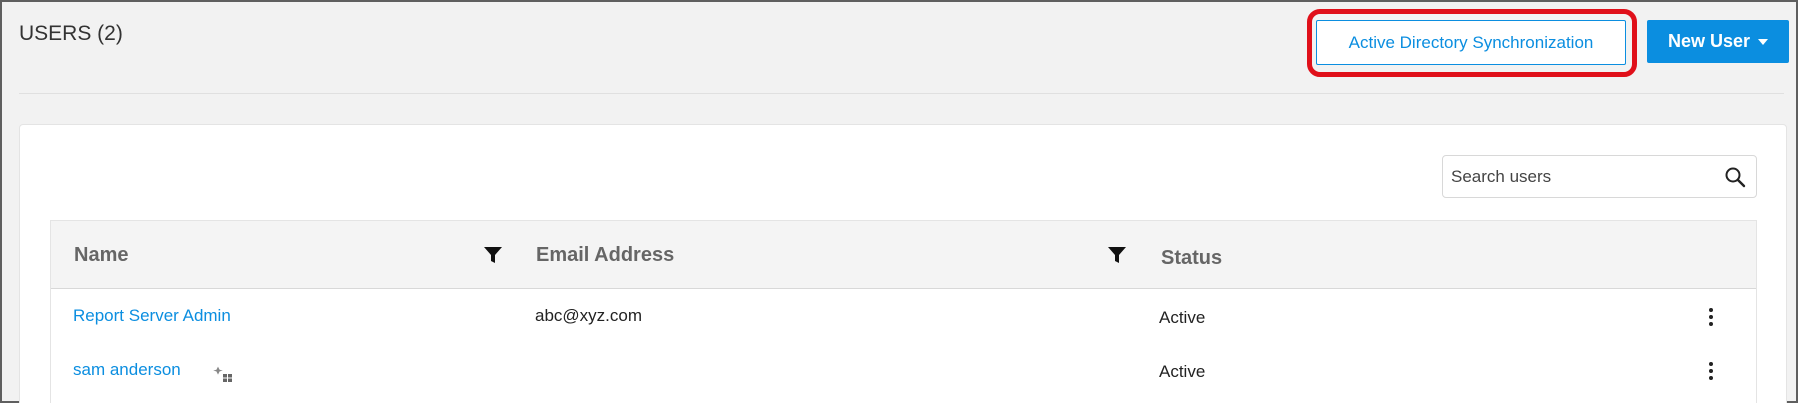  I want to click on caret-down-icon, so click(1763, 41).